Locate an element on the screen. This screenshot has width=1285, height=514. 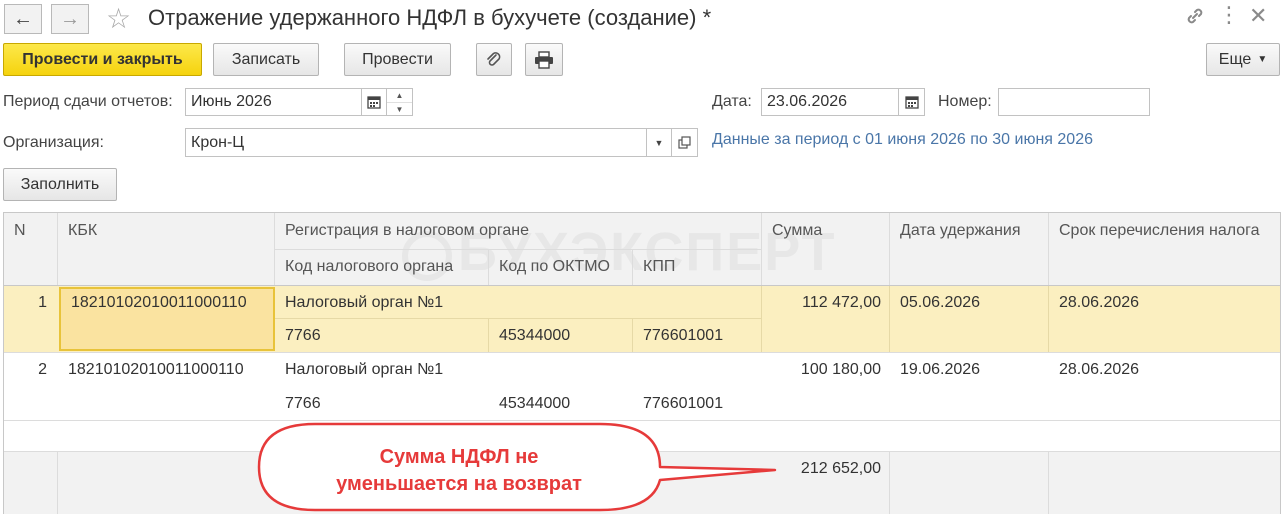
more-vertical-icon: ⋮ is located at coordinates (1229, 15).